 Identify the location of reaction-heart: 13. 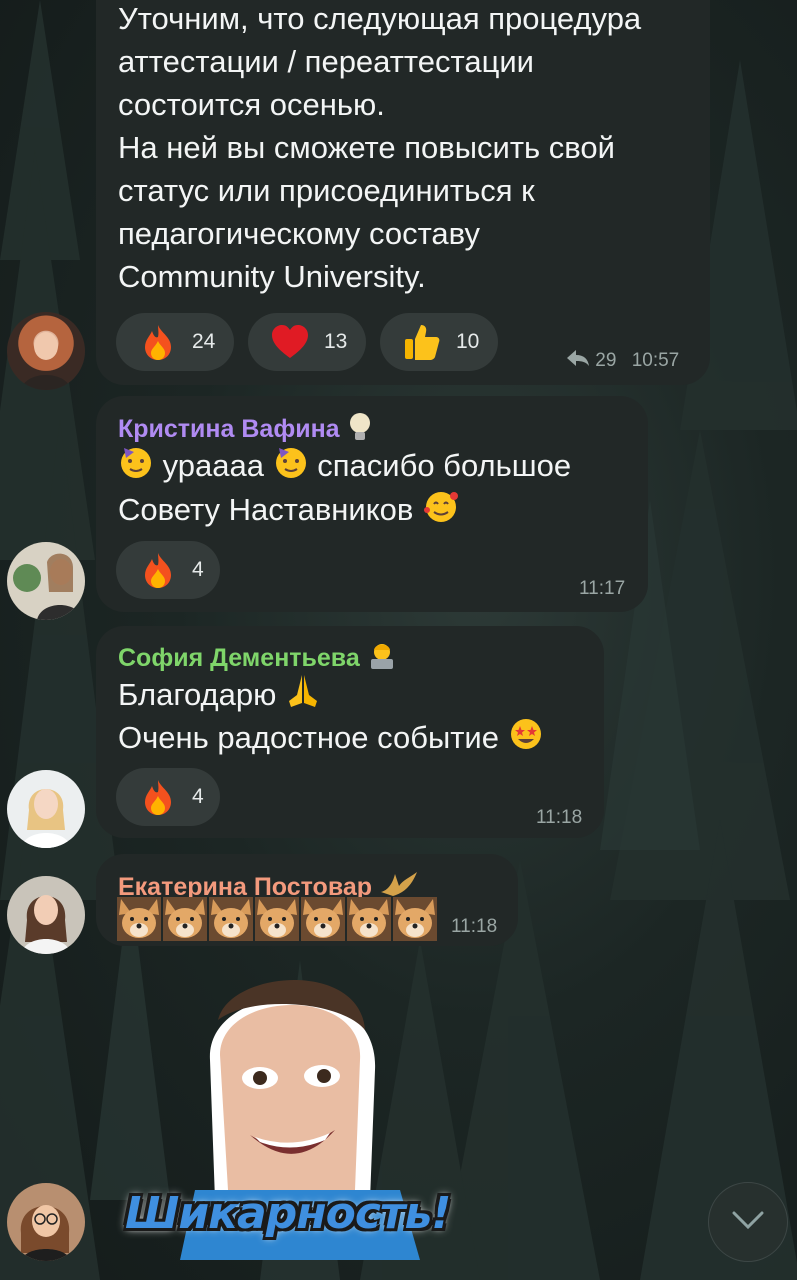
(307, 342).